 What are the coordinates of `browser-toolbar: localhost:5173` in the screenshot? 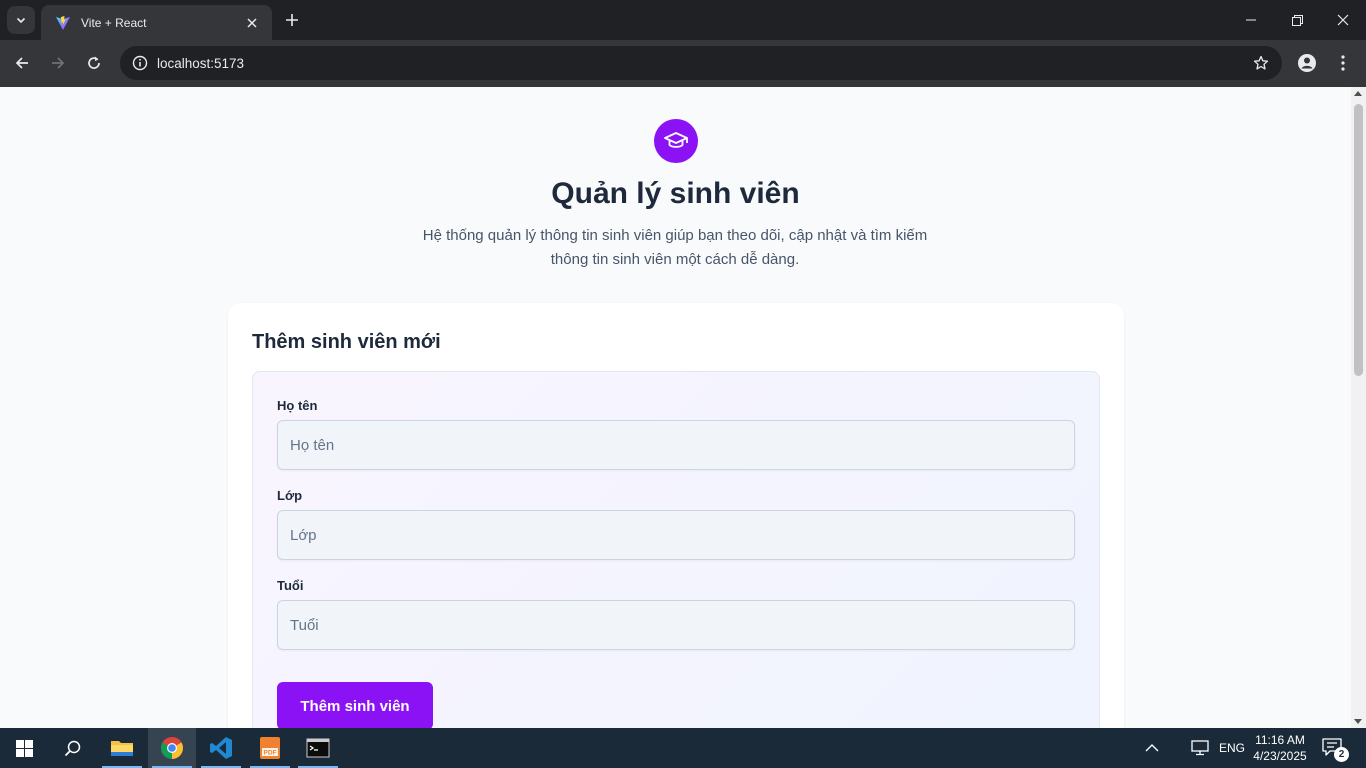 It's located at (683, 63).